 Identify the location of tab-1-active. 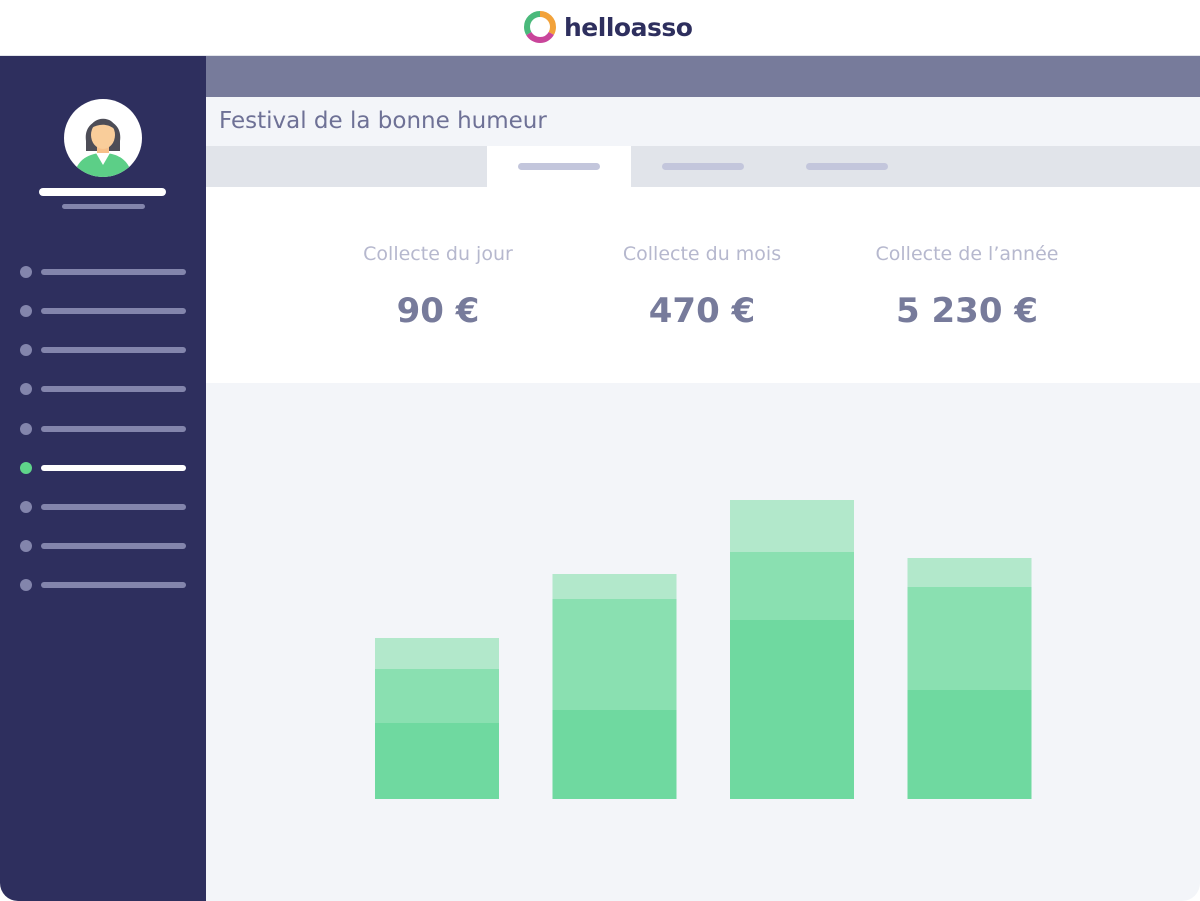
(559, 166).